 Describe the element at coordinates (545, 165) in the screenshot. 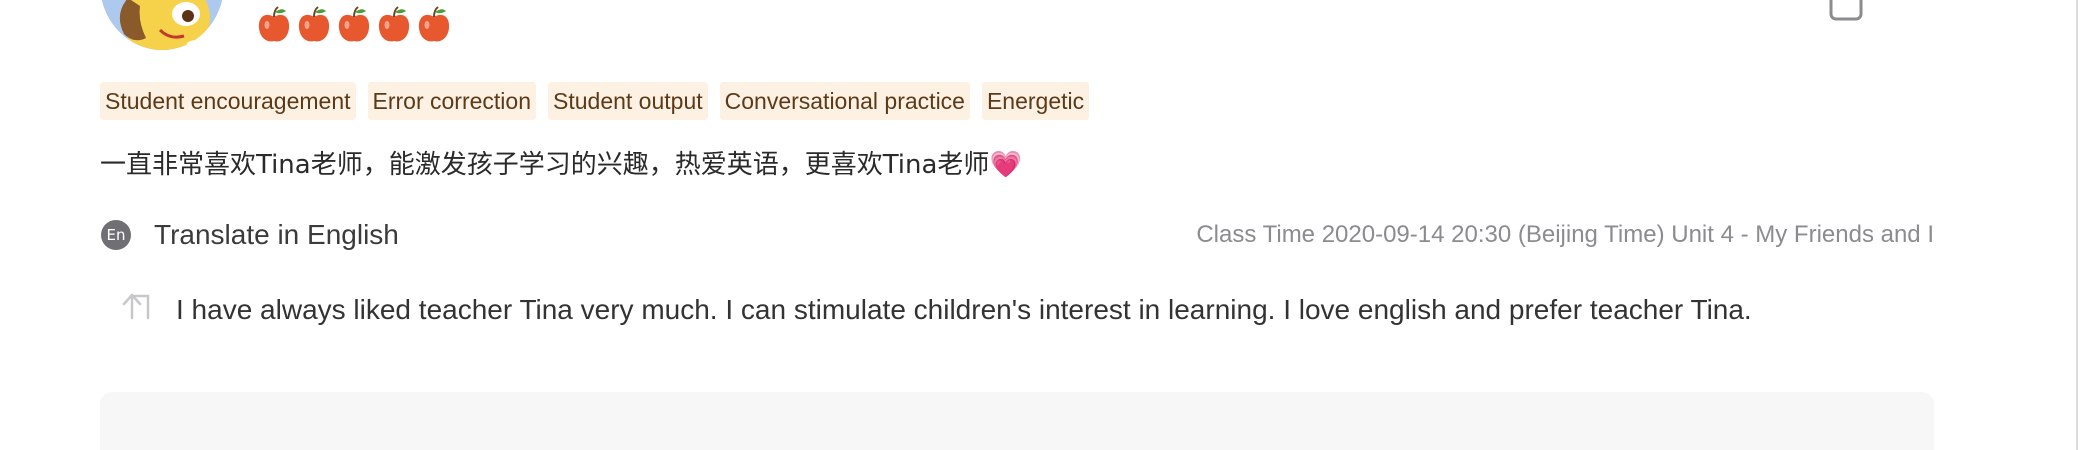

I see `review-body: 一直非常喜欢Tina老师，能激发孩子学习的兴趣，热爱英语，更喜欢Tina老师` at that location.